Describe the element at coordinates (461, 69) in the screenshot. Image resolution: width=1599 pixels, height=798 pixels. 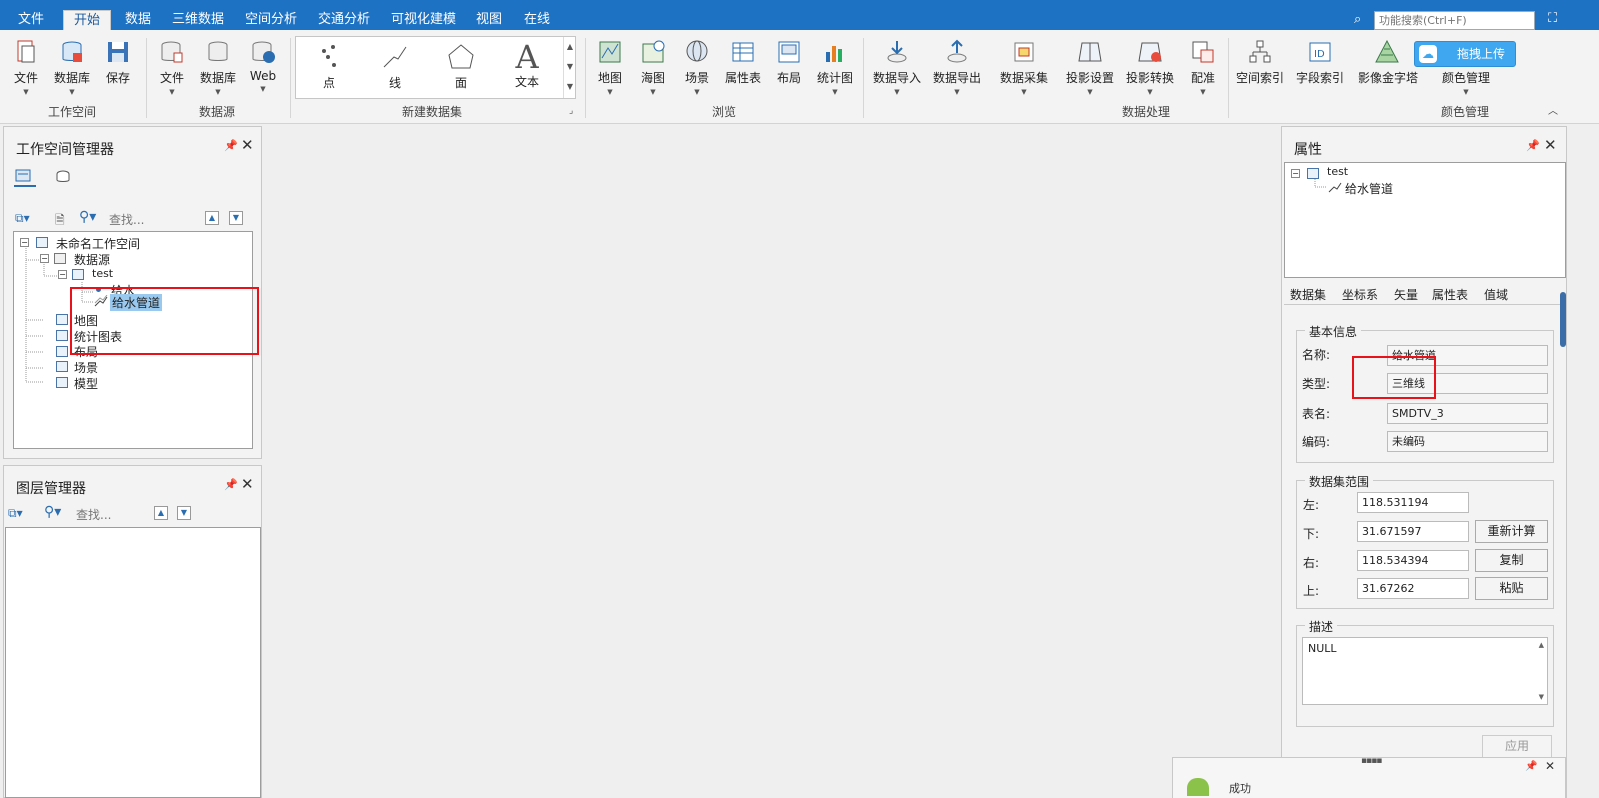
I see `new-region-dataset-button: 面` at that location.